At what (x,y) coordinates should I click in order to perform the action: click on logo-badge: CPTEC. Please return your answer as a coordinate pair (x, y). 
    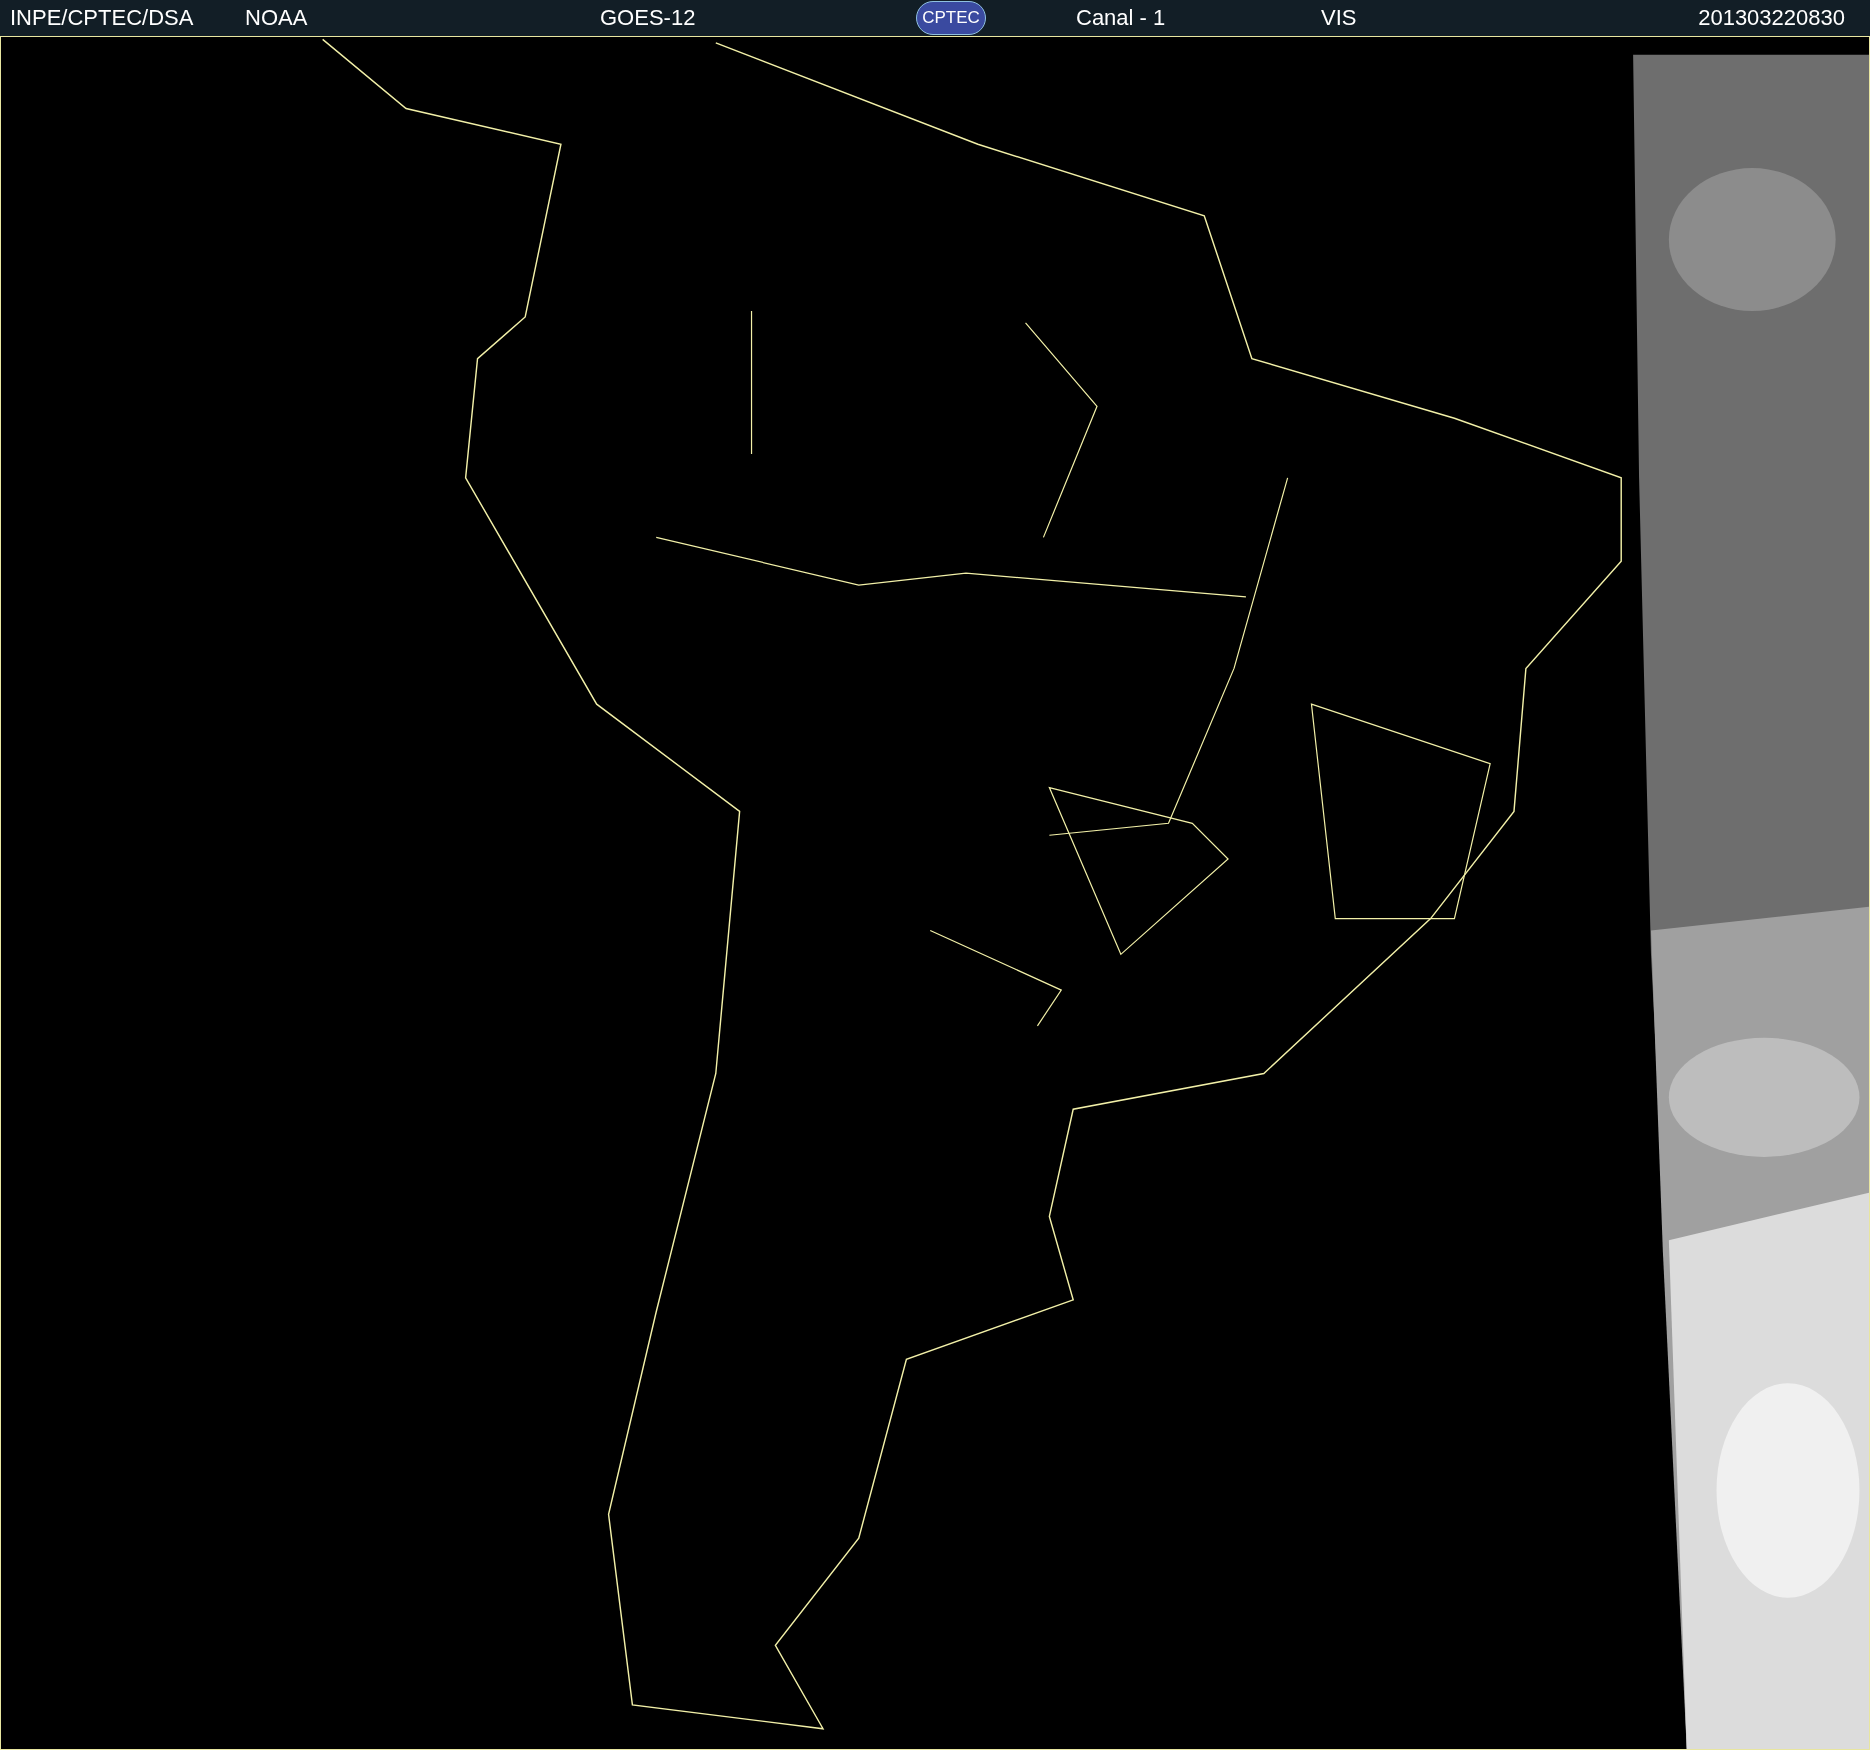
    Looking at the image, I should click on (951, 18).